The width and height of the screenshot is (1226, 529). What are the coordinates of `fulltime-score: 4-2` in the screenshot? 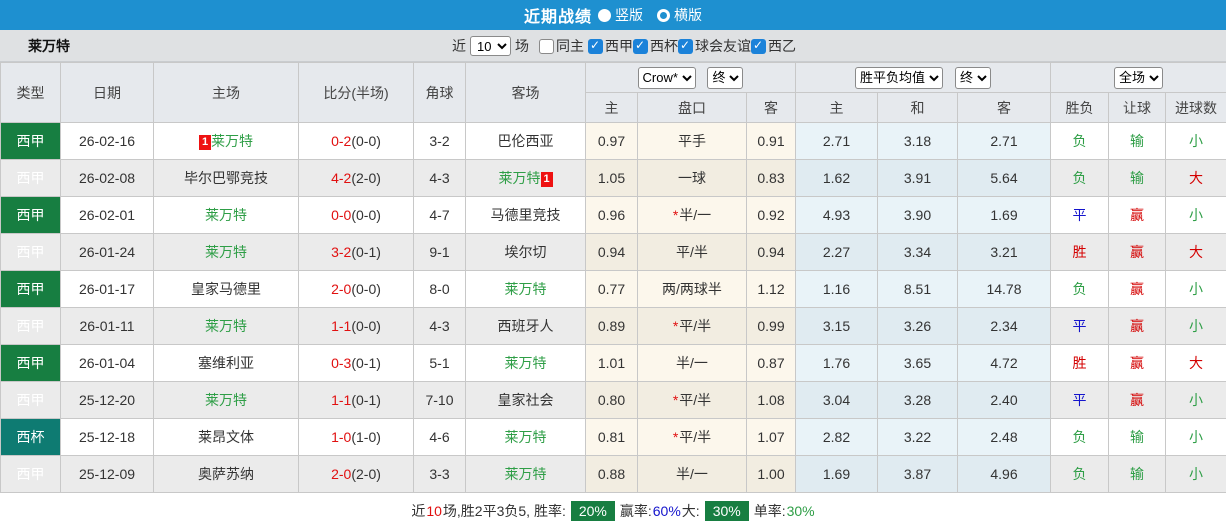 It's located at (341, 178).